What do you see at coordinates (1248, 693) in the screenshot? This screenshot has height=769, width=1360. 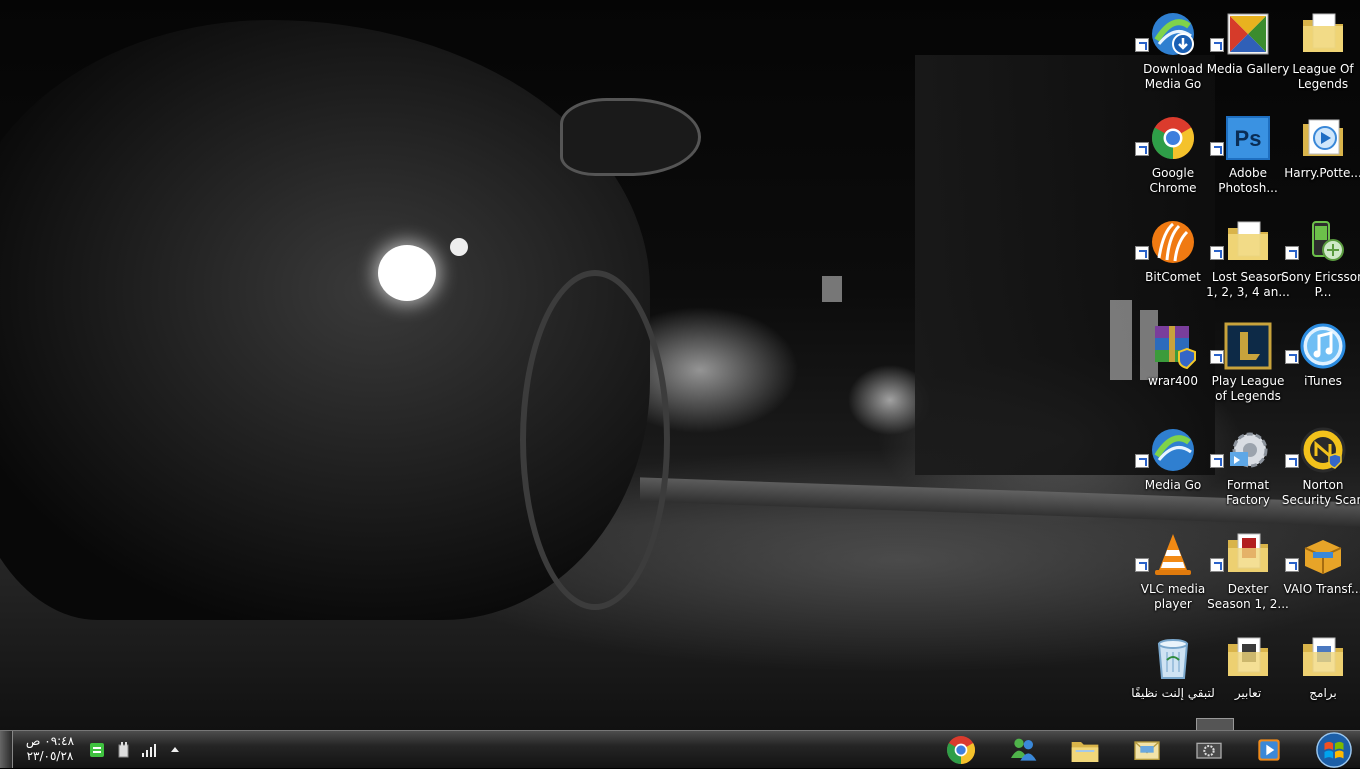 I see `desktop-icon-label: تعابير` at bounding box center [1248, 693].